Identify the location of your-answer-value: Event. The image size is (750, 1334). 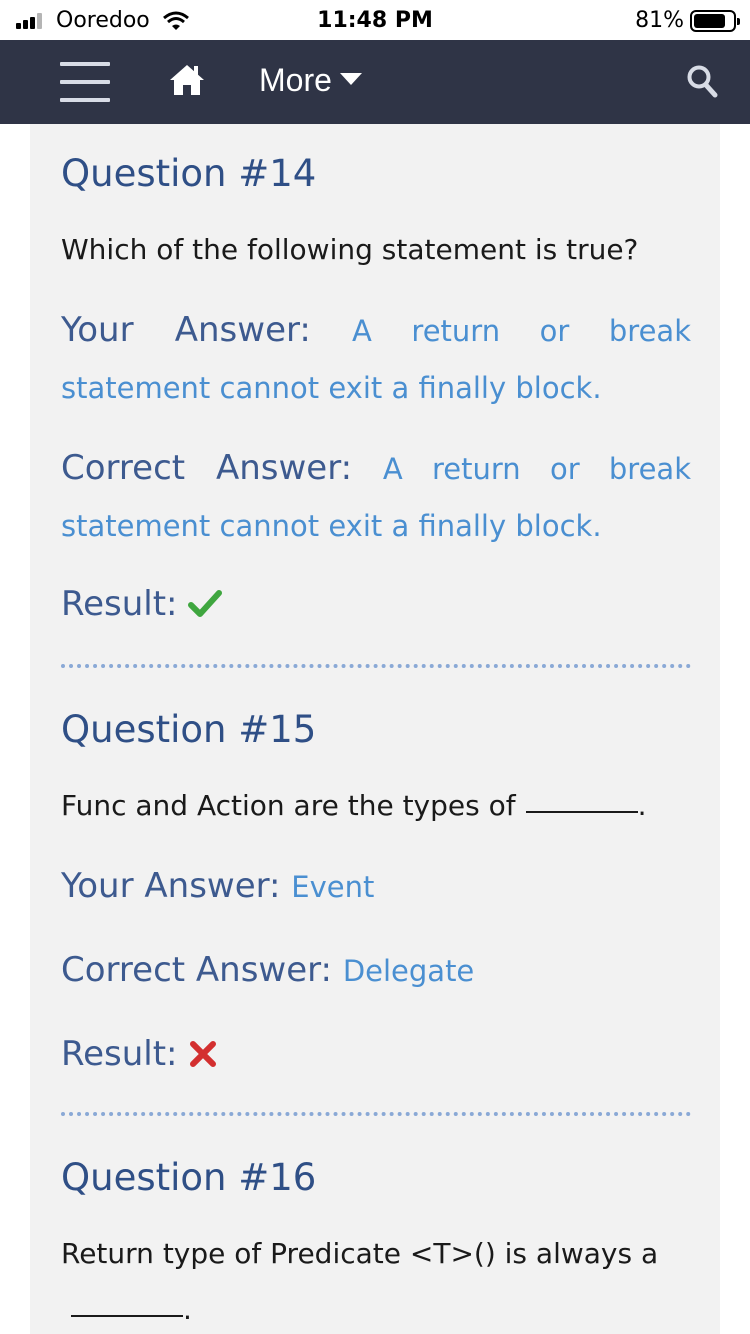
(333, 887).